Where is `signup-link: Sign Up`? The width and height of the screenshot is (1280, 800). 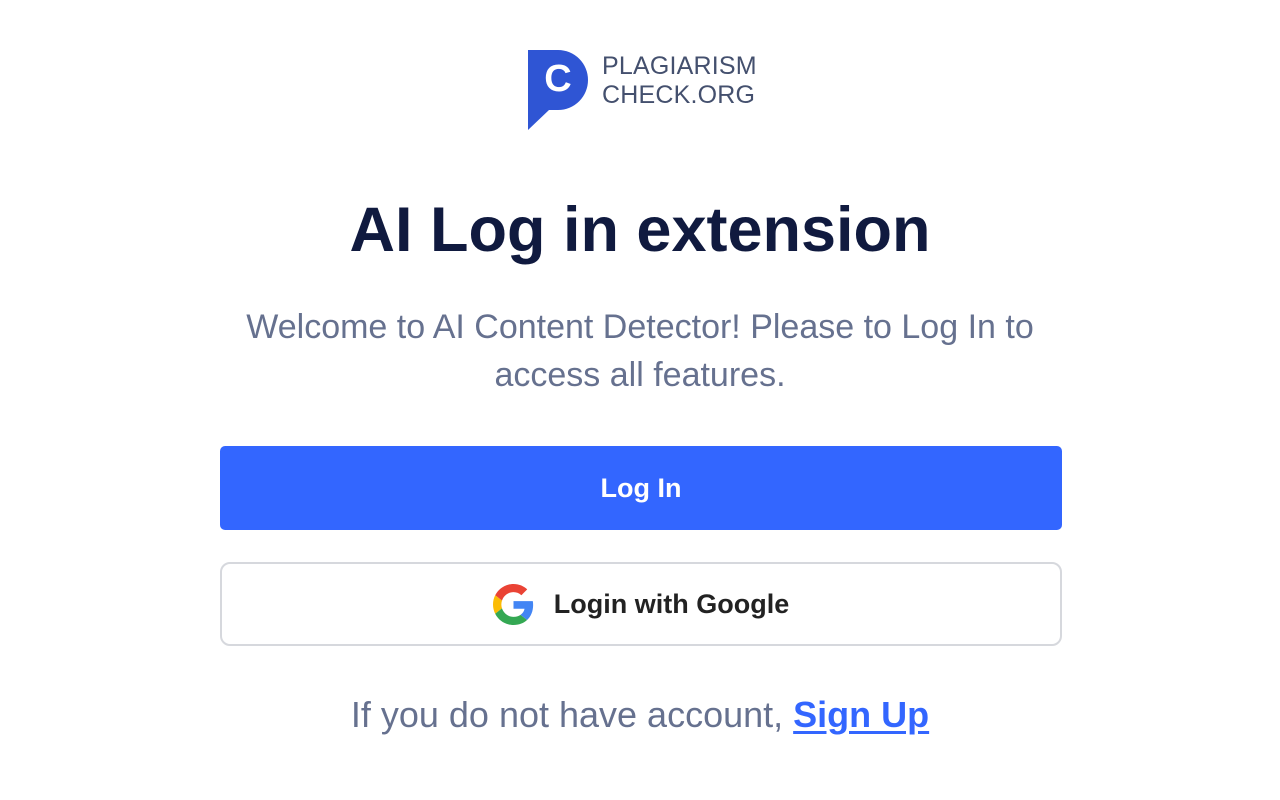
signup-link: Sign Up is located at coordinates (861, 714).